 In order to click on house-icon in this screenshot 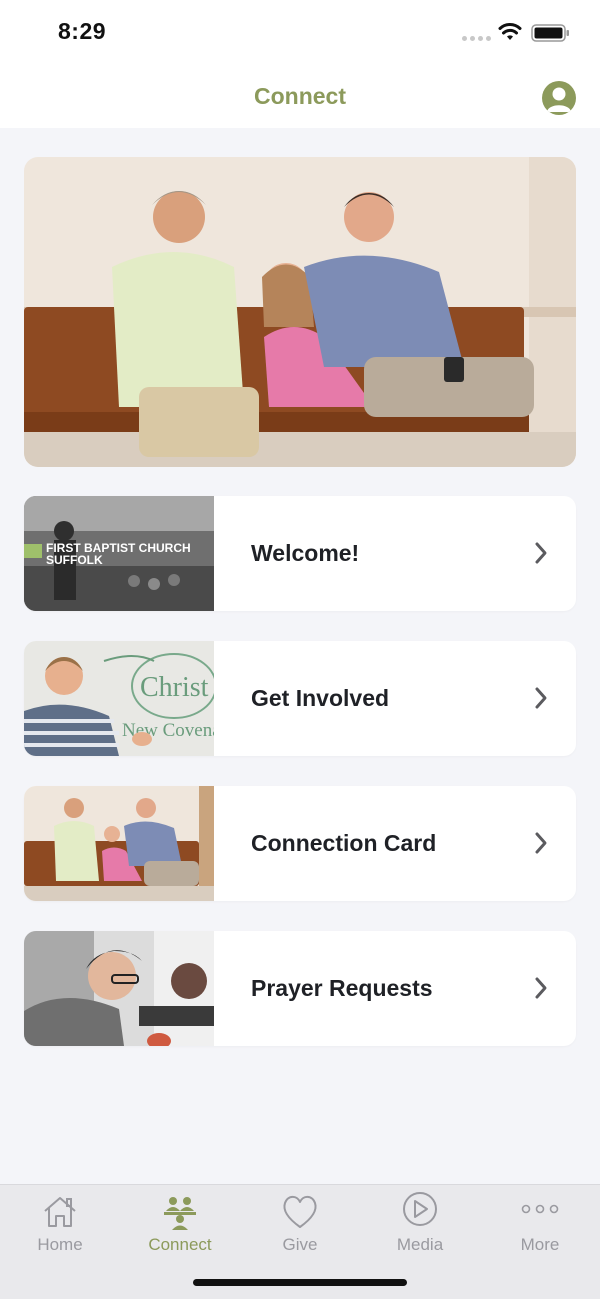, I will do `click(60, 1212)`.